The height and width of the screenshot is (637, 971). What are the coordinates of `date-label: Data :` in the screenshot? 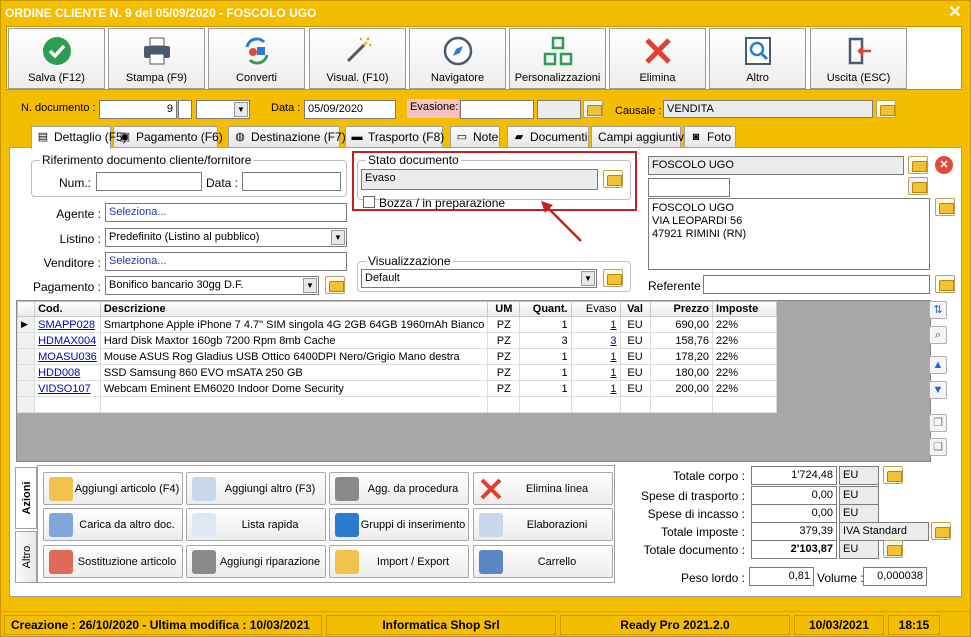 It's located at (286, 108).